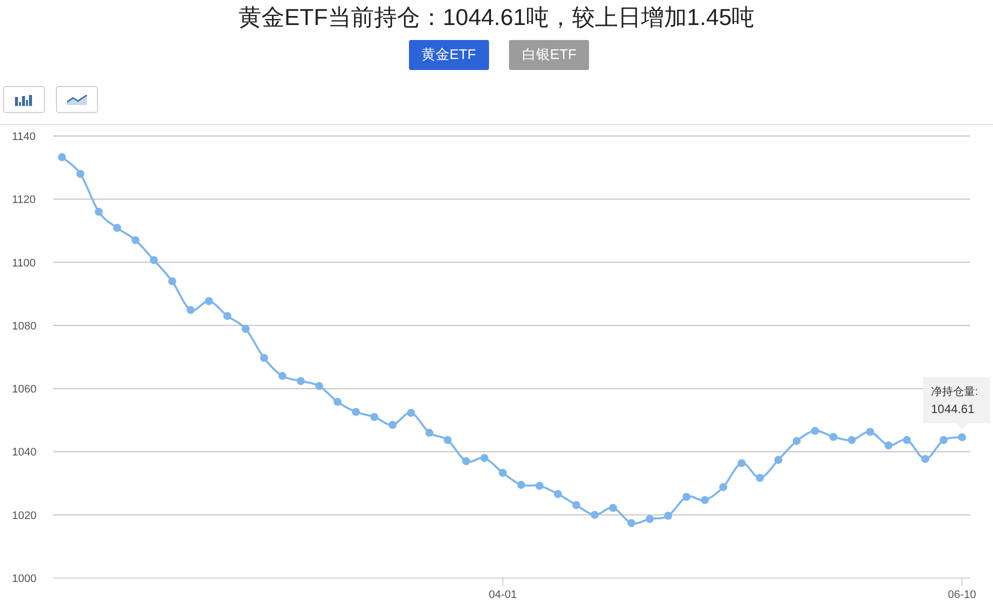 The width and height of the screenshot is (993, 604). Describe the element at coordinates (24, 390) in the screenshot. I see `y-axis-label: 1060` at that location.